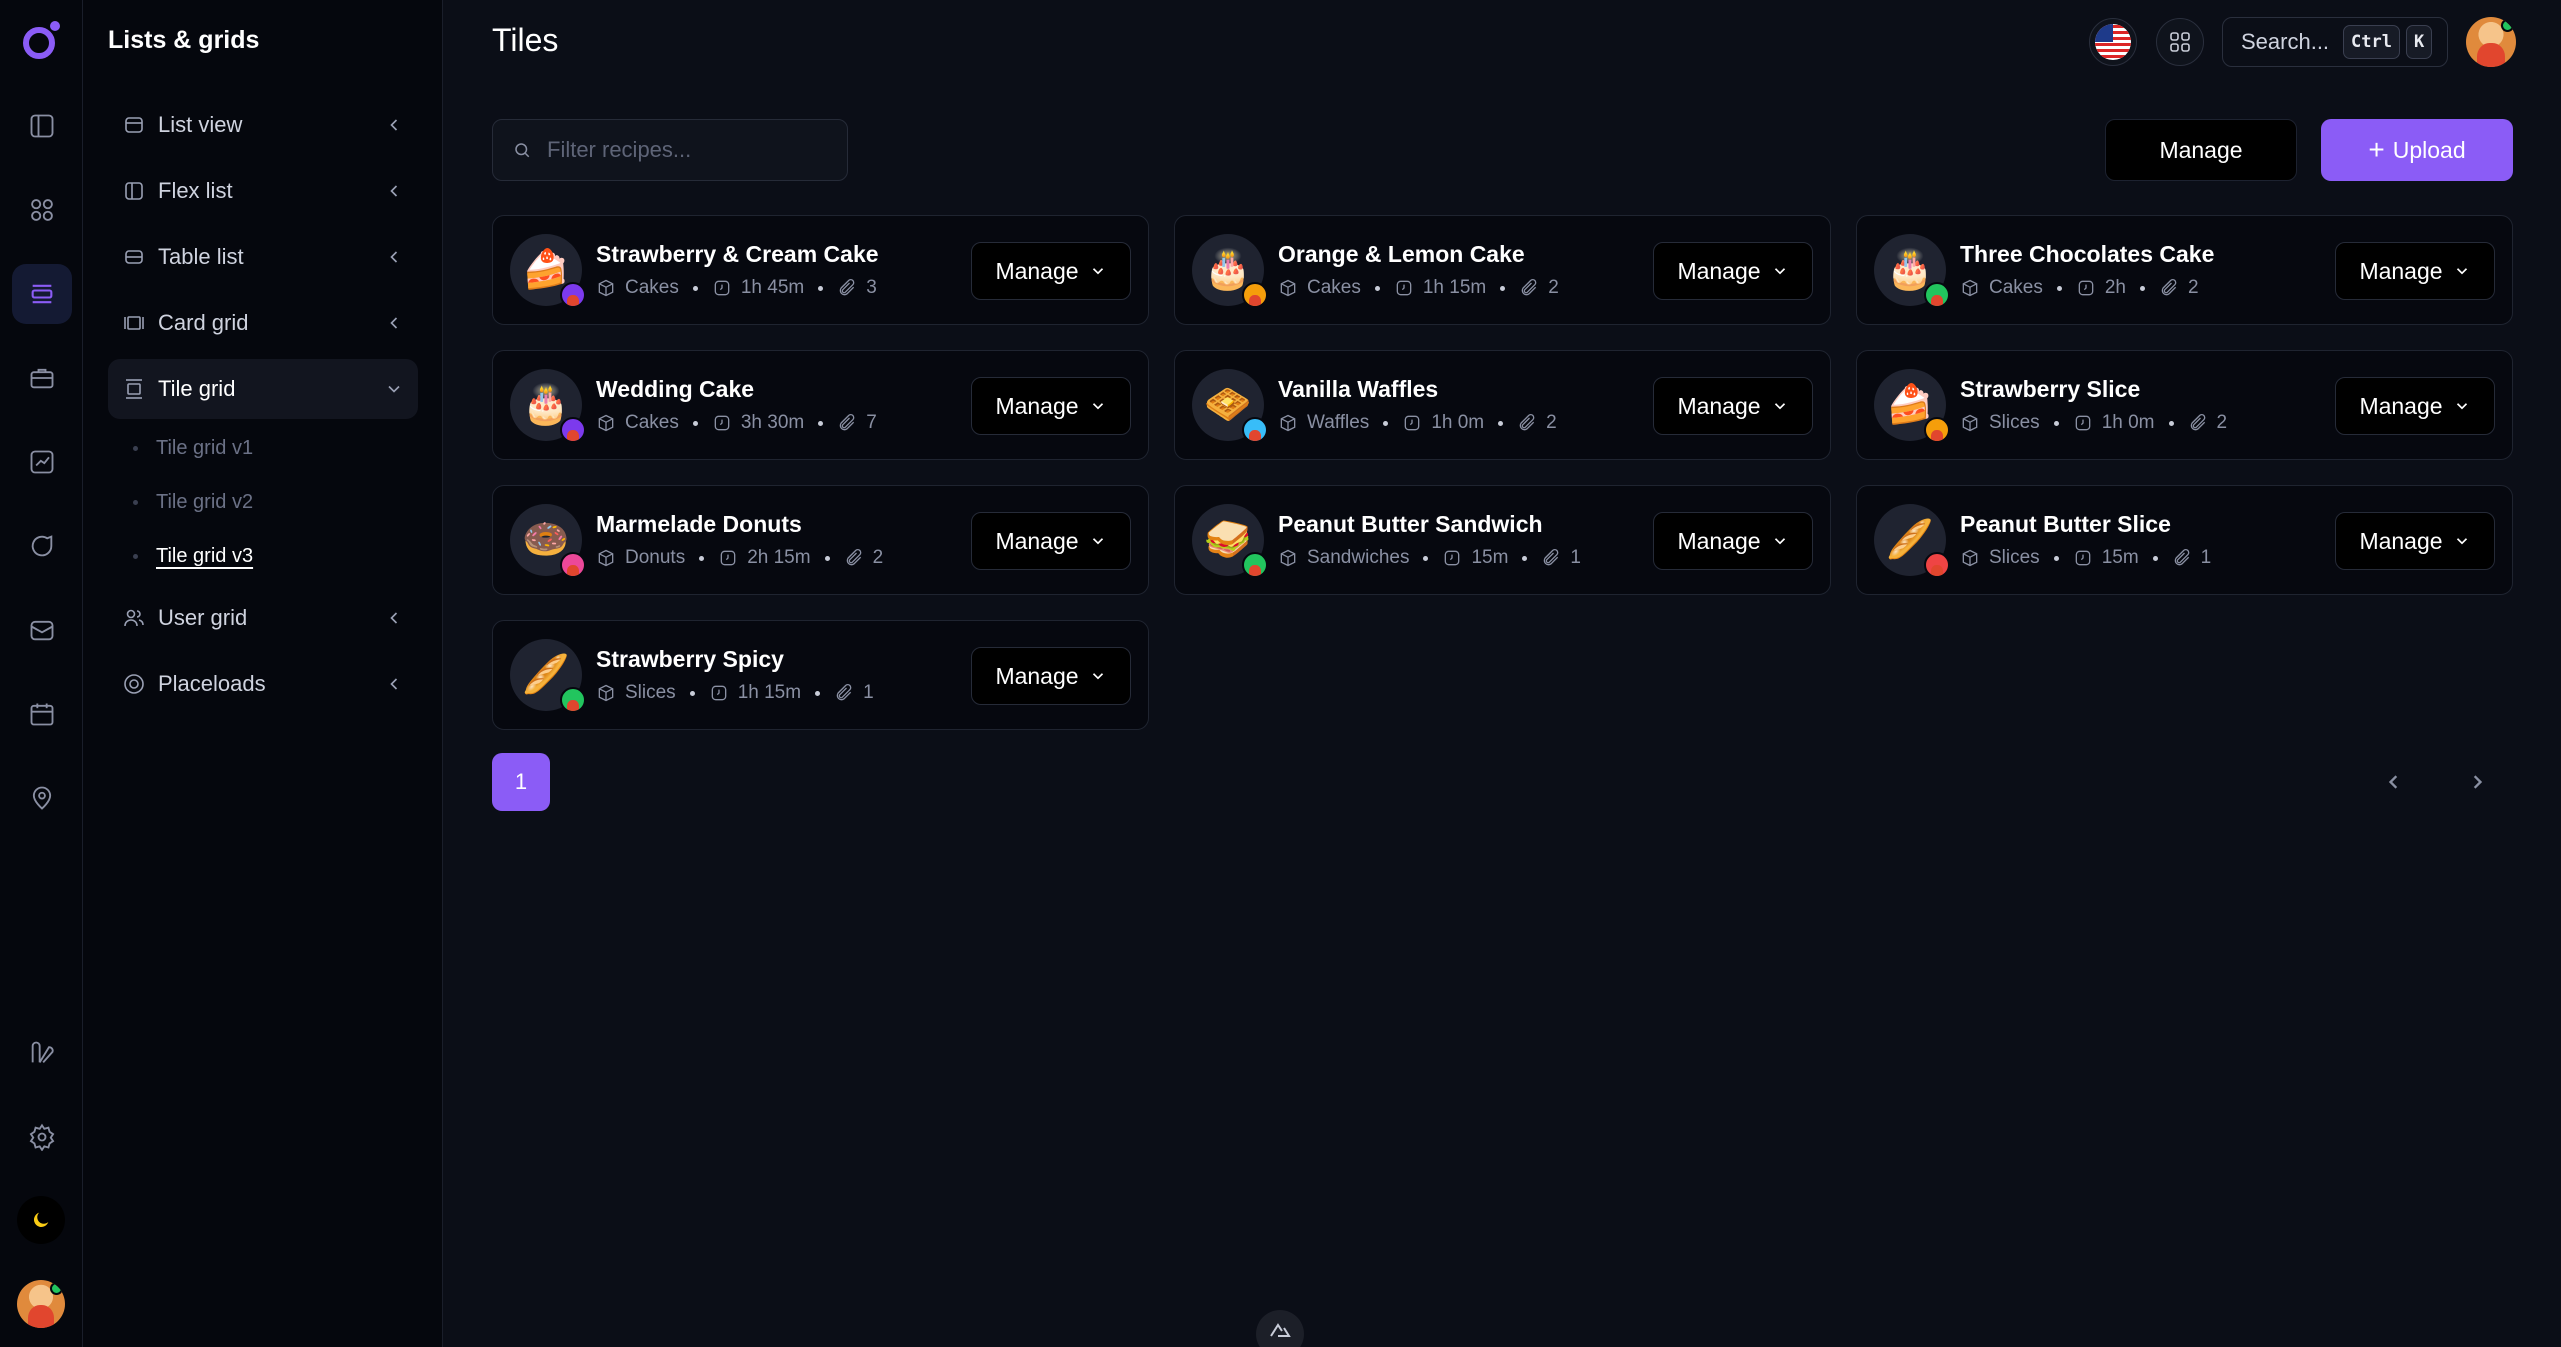 The width and height of the screenshot is (2561, 1347). What do you see at coordinates (2335, 42) in the screenshot?
I see `search-button: Search... Ctrl K` at bounding box center [2335, 42].